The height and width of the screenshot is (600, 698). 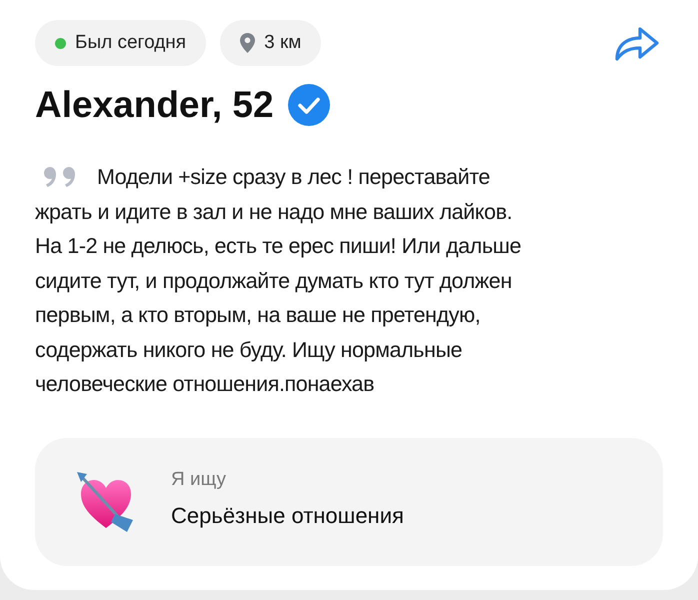 What do you see at coordinates (199, 479) in the screenshot?
I see `looking-for-label: Я ищу` at bounding box center [199, 479].